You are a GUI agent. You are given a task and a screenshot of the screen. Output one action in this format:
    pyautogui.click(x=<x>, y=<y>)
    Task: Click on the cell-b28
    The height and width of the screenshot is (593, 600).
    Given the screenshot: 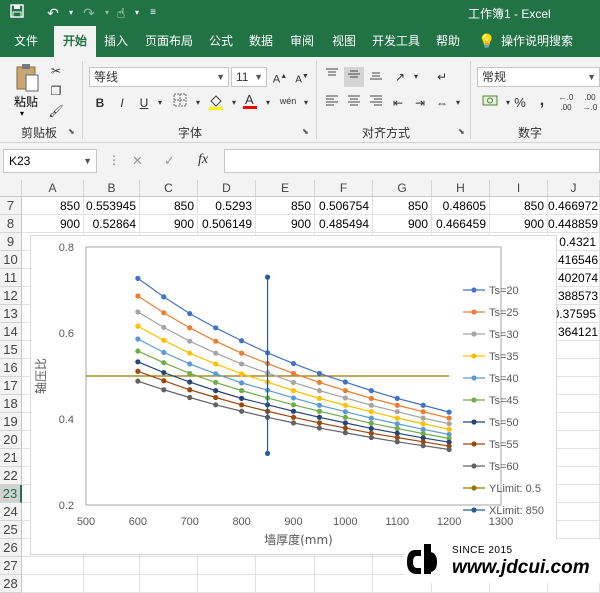 What is the action you would take?
    pyautogui.click(x=112, y=584)
    